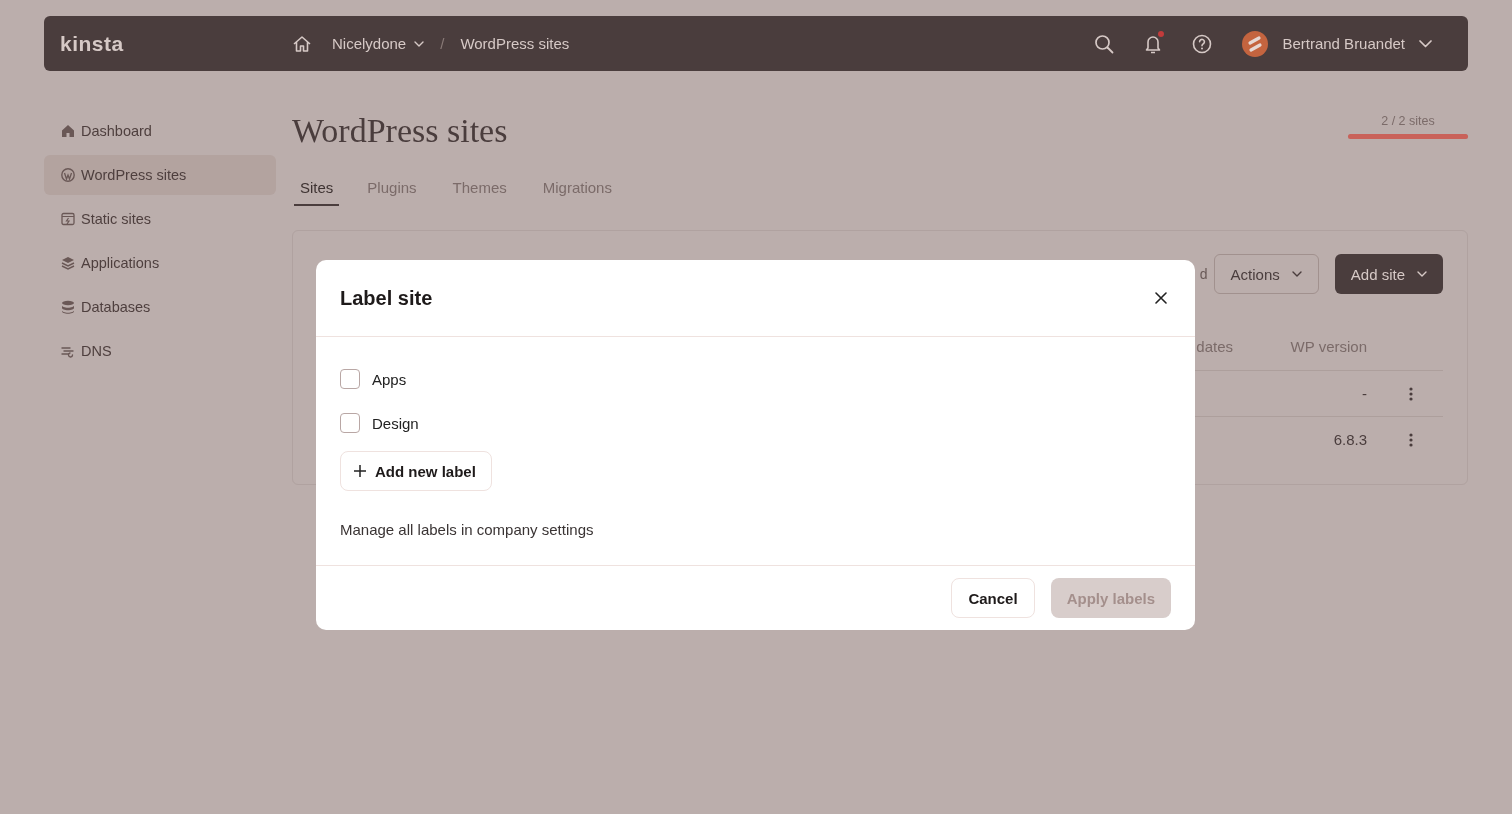  Describe the element at coordinates (386, 298) in the screenshot. I see `dialog-title: Label site` at that location.